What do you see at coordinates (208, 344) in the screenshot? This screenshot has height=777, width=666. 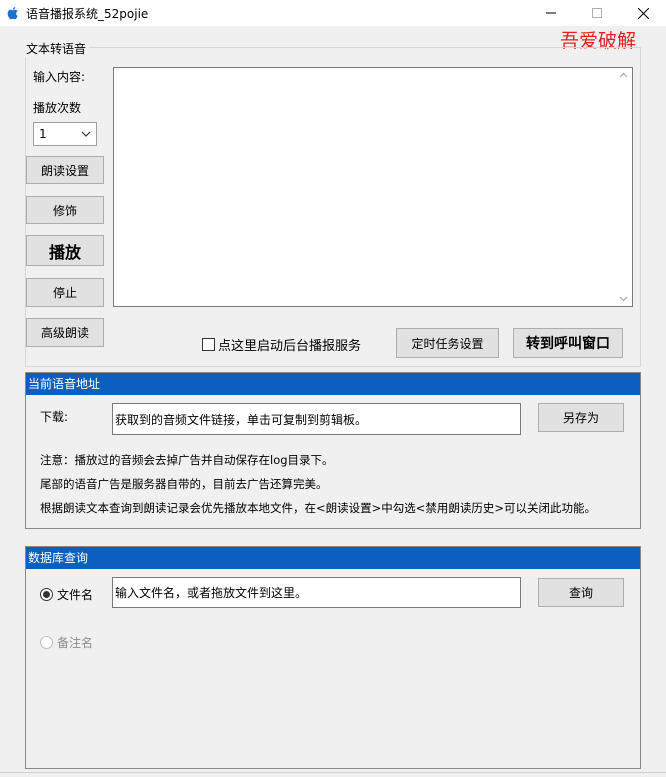 I see `background-service-checkbox` at bounding box center [208, 344].